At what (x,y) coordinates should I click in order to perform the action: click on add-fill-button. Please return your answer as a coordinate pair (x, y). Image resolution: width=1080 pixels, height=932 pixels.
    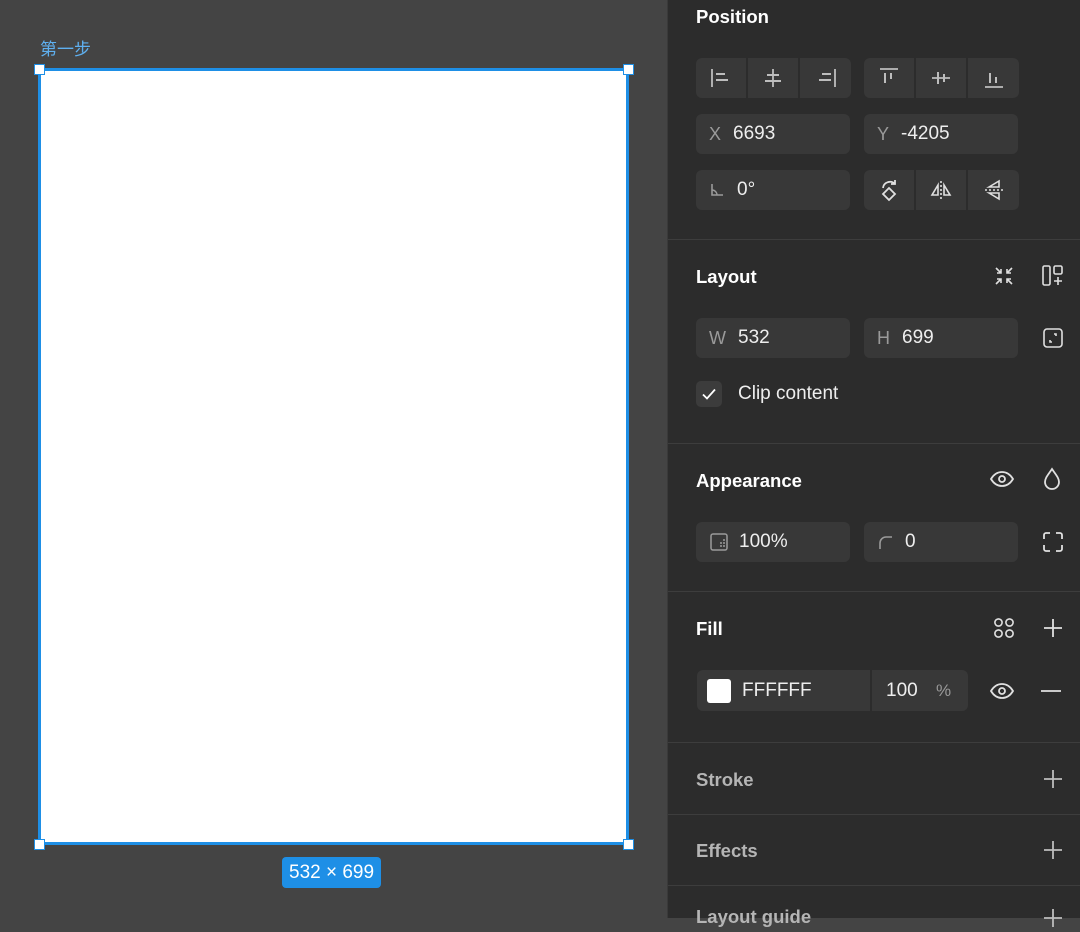
    Looking at the image, I should click on (1053, 628).